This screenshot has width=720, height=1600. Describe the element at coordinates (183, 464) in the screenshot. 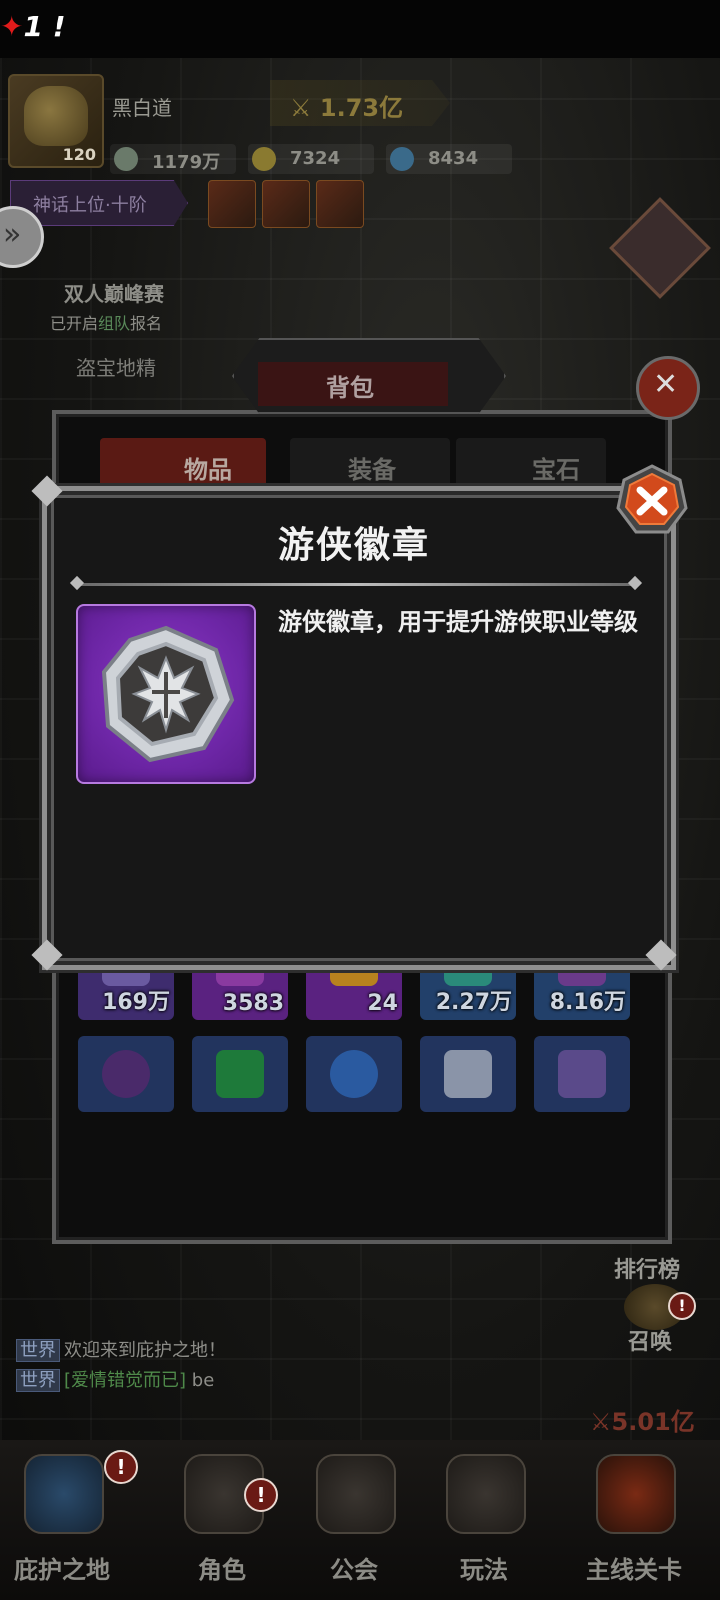

I see `tab-items: 物品` at that location.